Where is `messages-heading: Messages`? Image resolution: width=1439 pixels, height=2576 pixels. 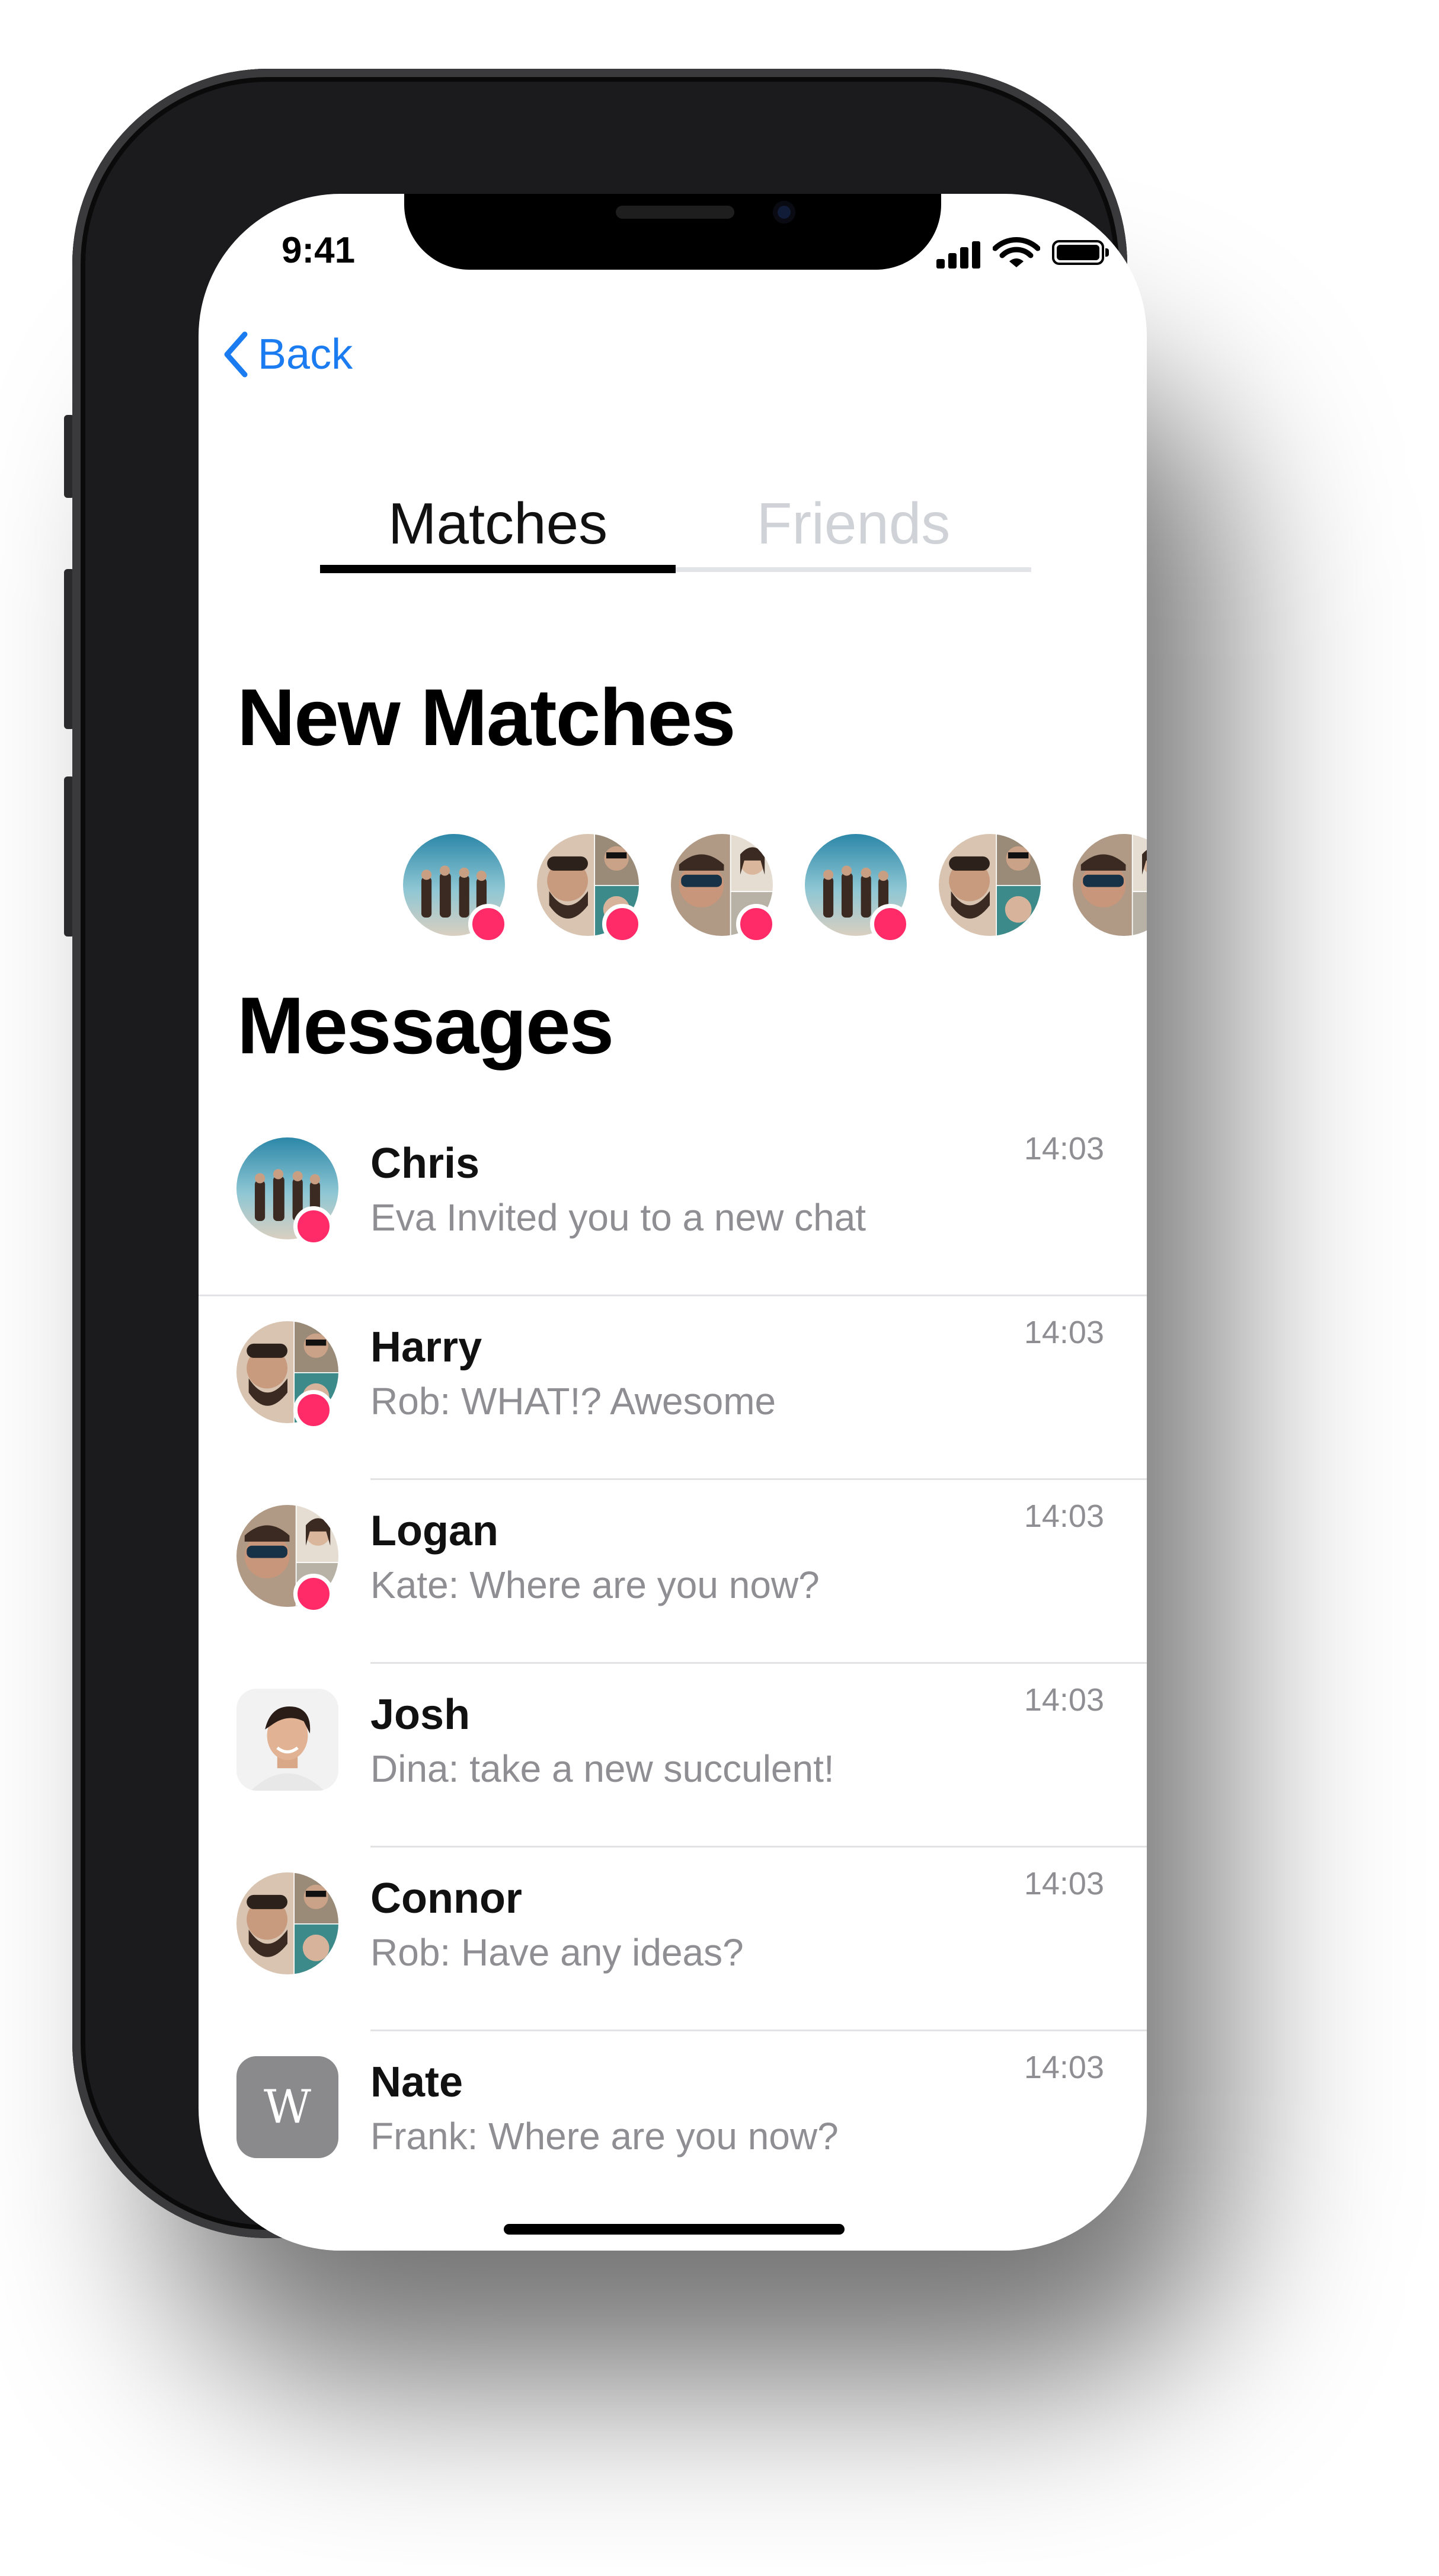 messages-heading: Messages is located at coordinates (426, 1025).